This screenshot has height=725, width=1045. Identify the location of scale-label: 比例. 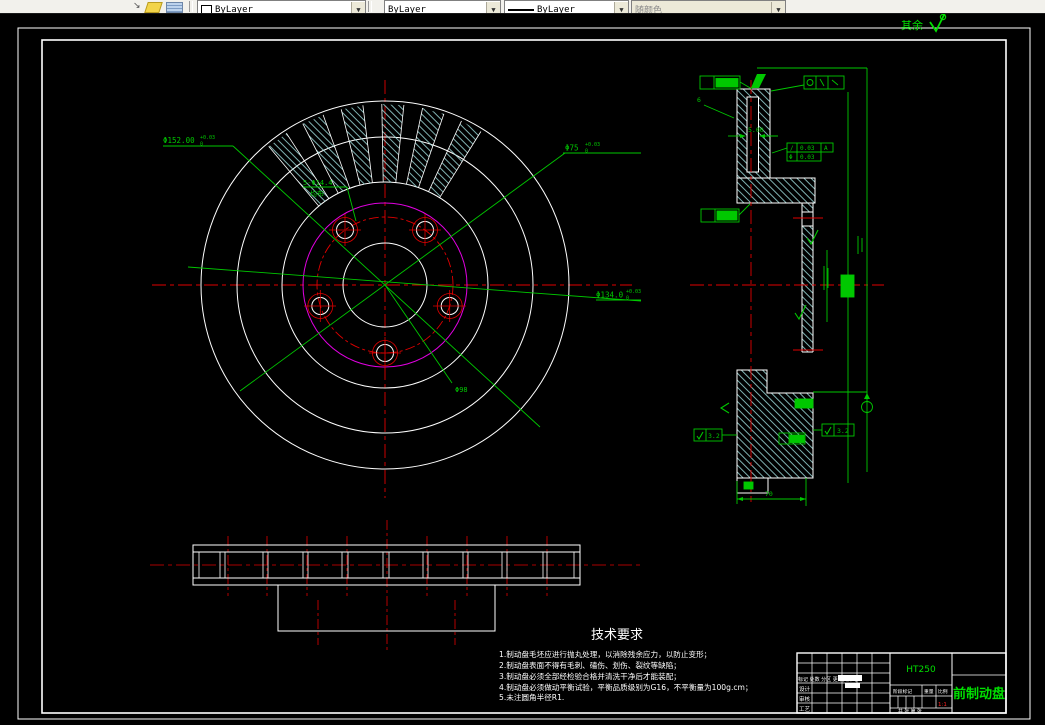
(943, 691).